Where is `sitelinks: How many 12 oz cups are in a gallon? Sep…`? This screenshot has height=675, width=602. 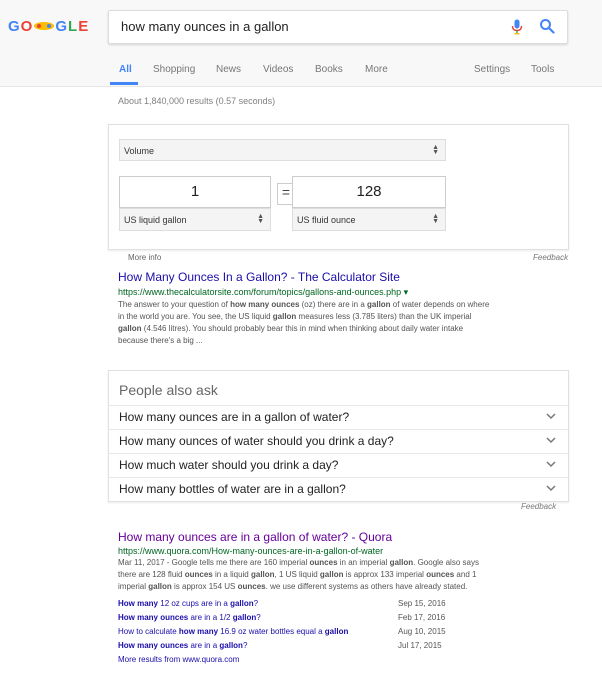 sitelinks: How many 12 oz cups are in a gallon? Sep… is located at coordinates (298, 631).